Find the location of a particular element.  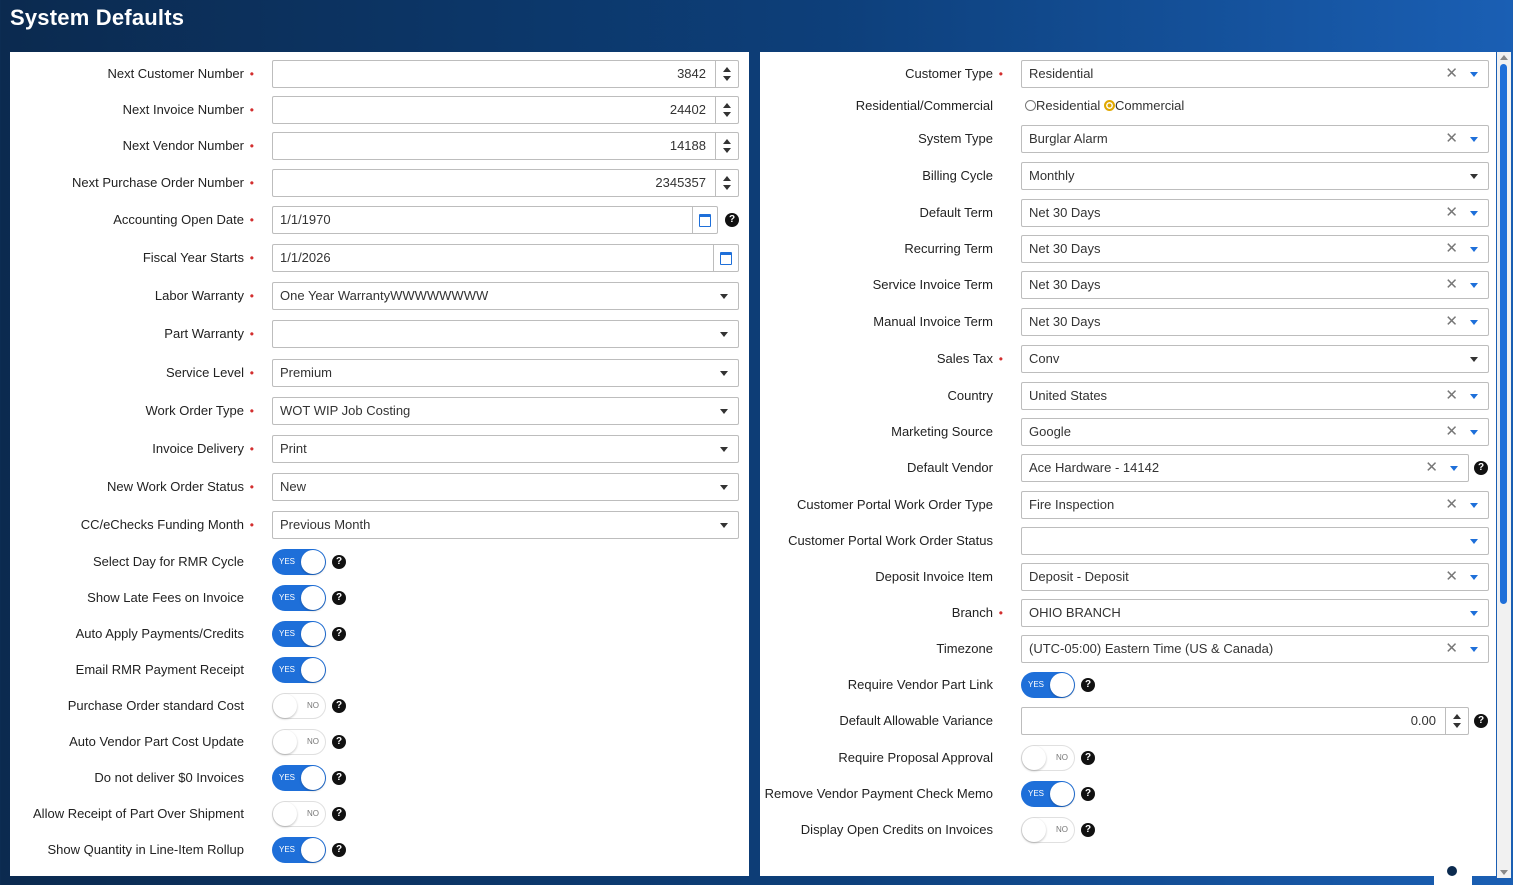

part-warranty-select is located at coordinates (505, 334).